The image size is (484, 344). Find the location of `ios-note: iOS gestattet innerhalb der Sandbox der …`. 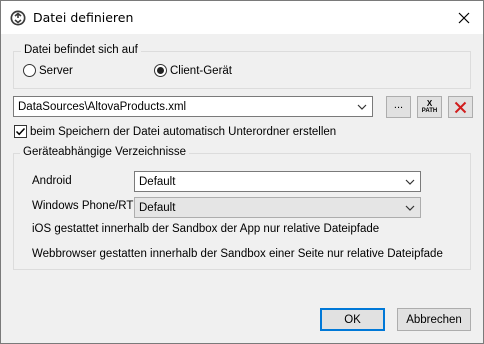

ios-note: iOS gestattet innerhalb der Sandbox der … is located at coordinates (206, 229).